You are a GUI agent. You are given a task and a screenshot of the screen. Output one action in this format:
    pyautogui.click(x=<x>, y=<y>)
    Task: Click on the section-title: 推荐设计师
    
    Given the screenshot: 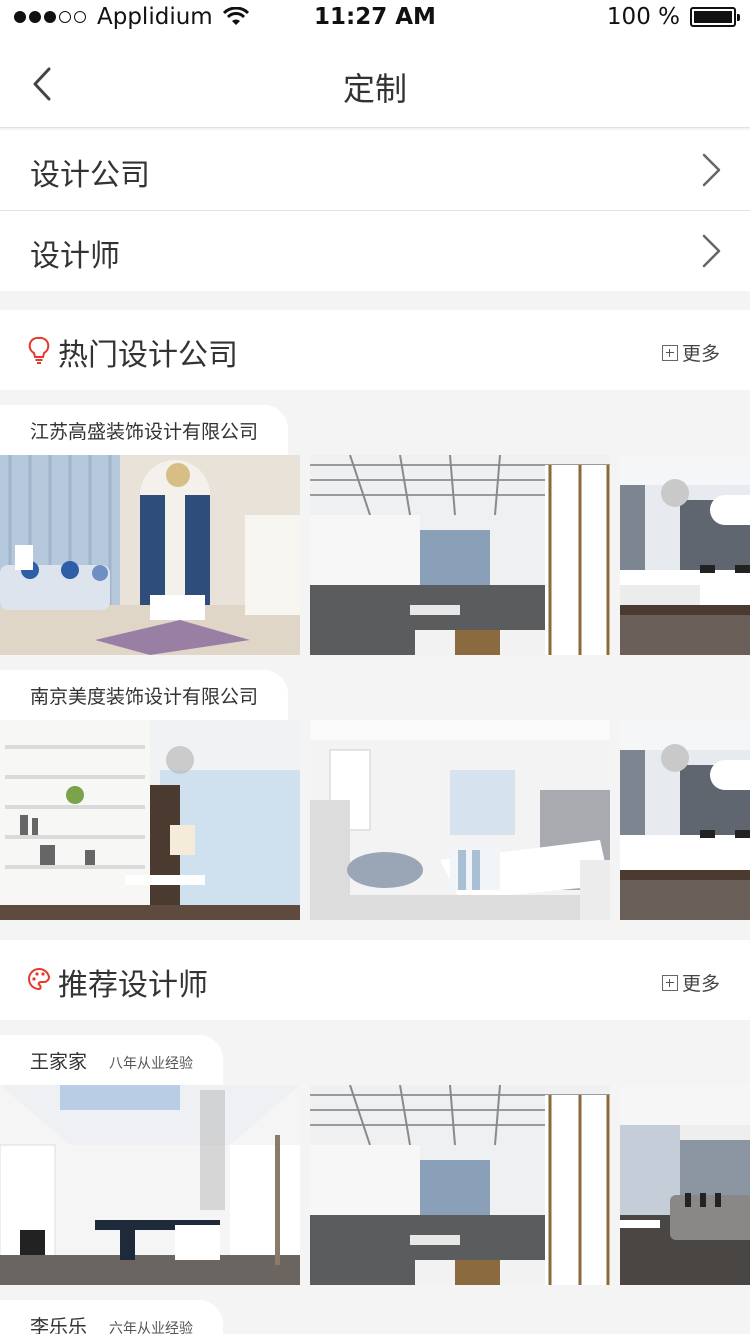 What is the action you would take?
    pyautogui.click(x=133, y=985)
    